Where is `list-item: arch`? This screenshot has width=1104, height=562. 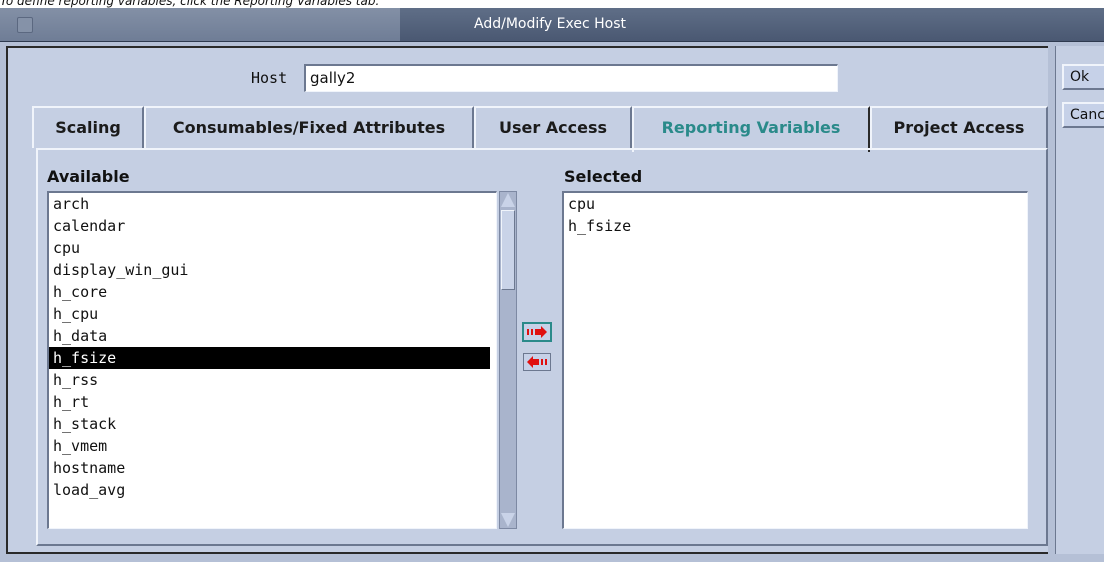 list-item: arch is located at coordinates (272, 204).